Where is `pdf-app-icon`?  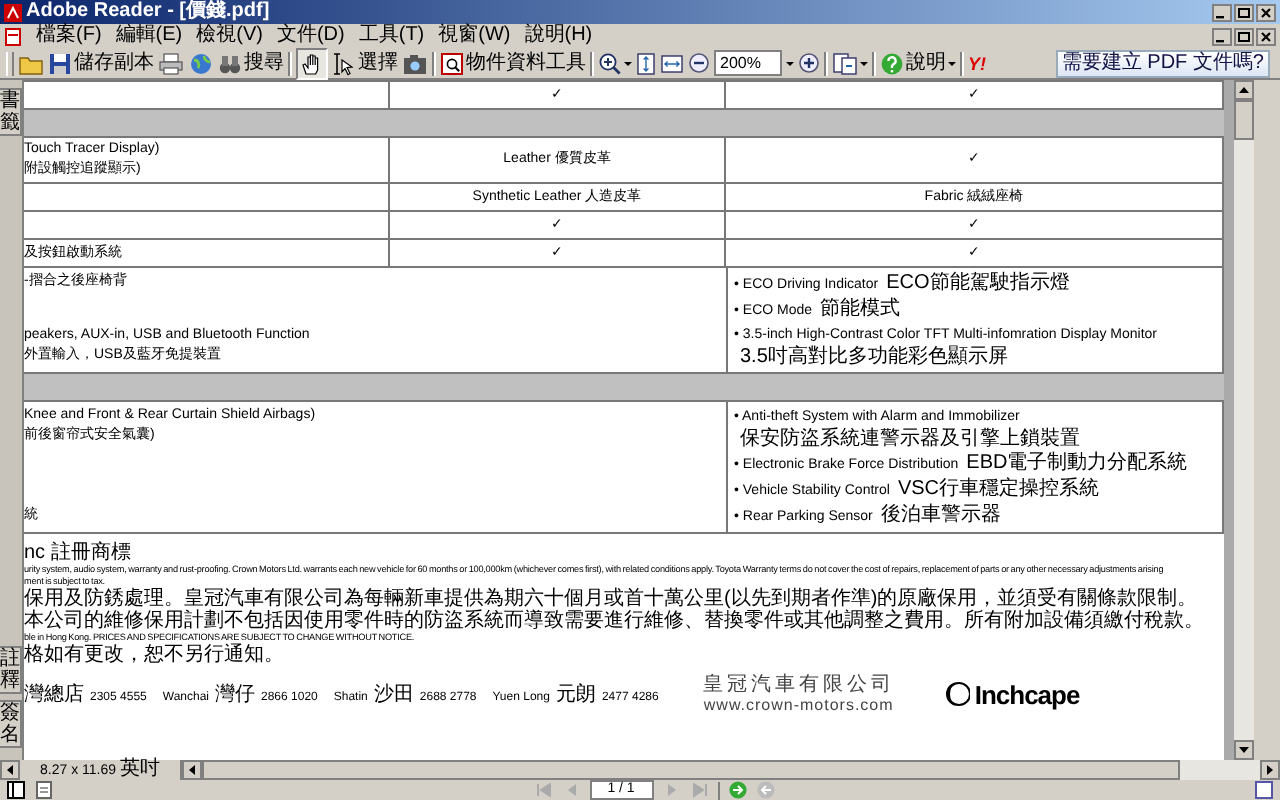
pdf-app-icon is located at coordinates (13, 12).